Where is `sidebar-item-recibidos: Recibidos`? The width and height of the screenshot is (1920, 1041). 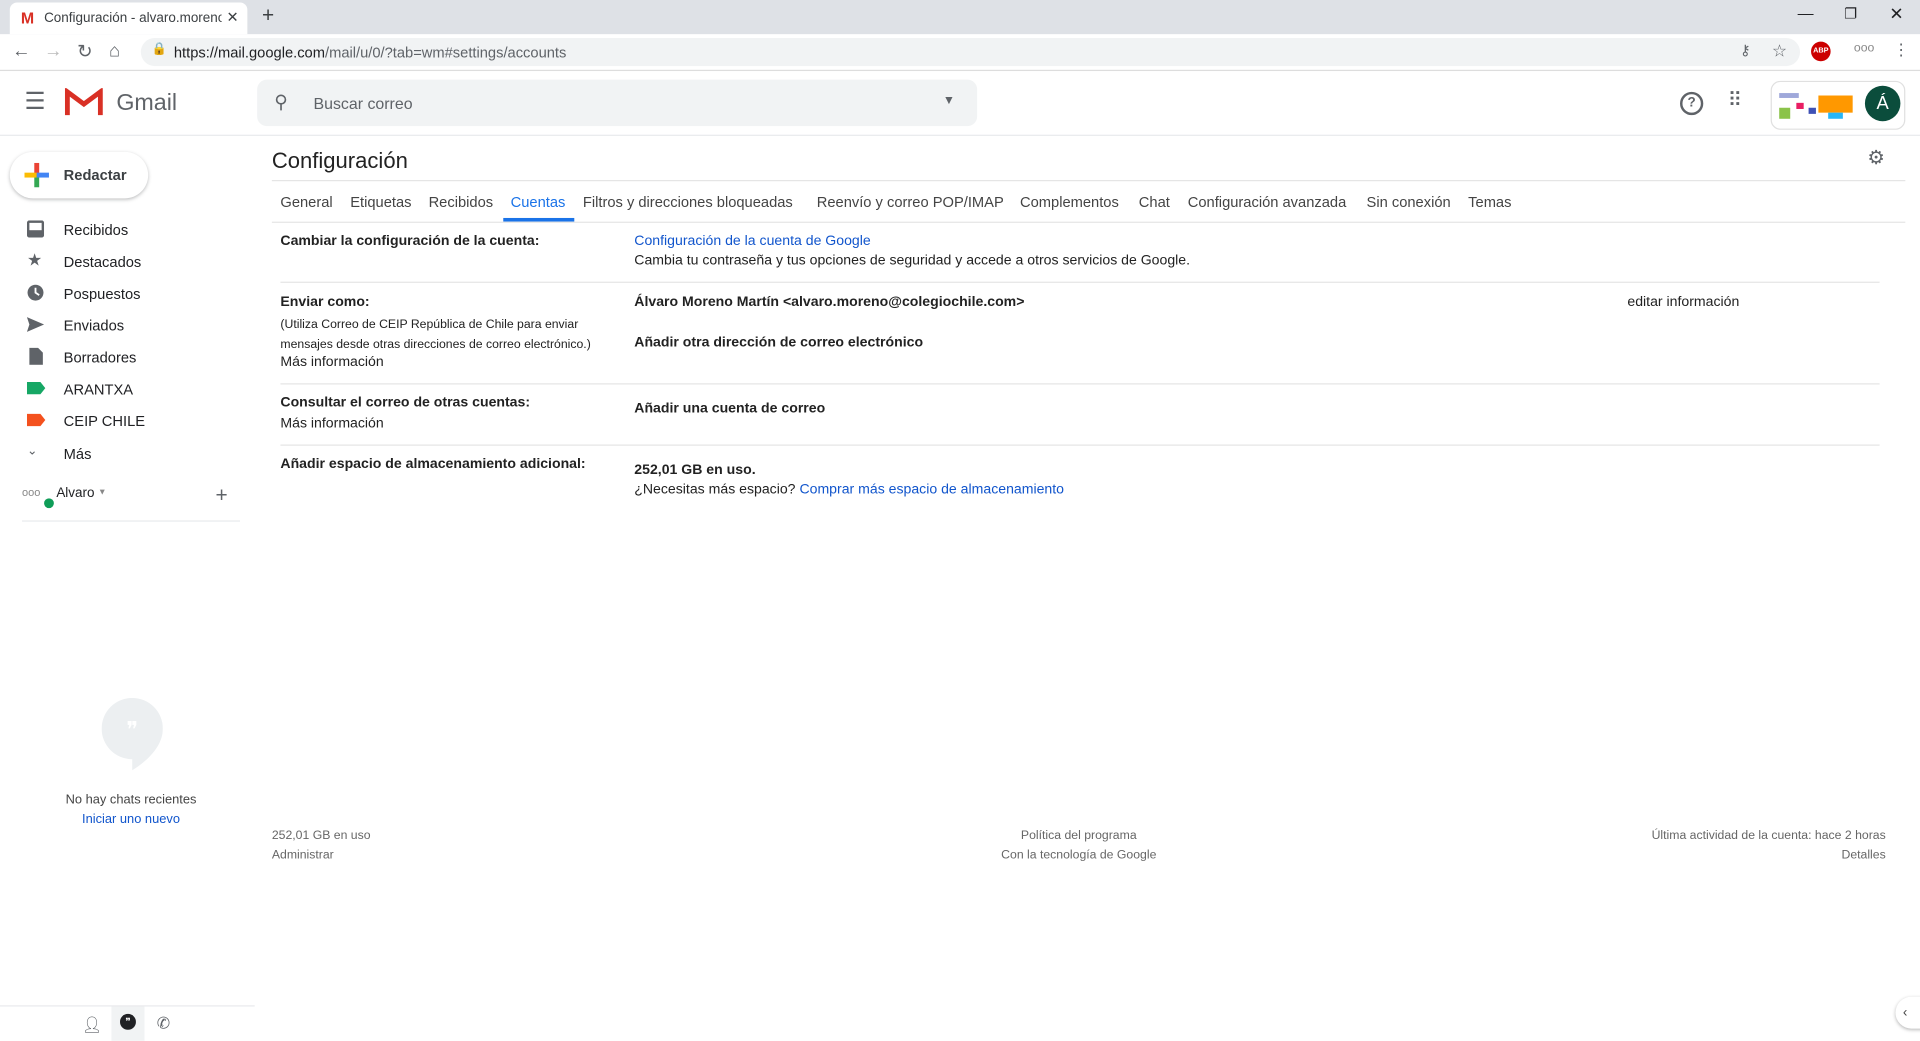
sidebar-item-recibidos: Recibidos is located at coordinates (127, 230).